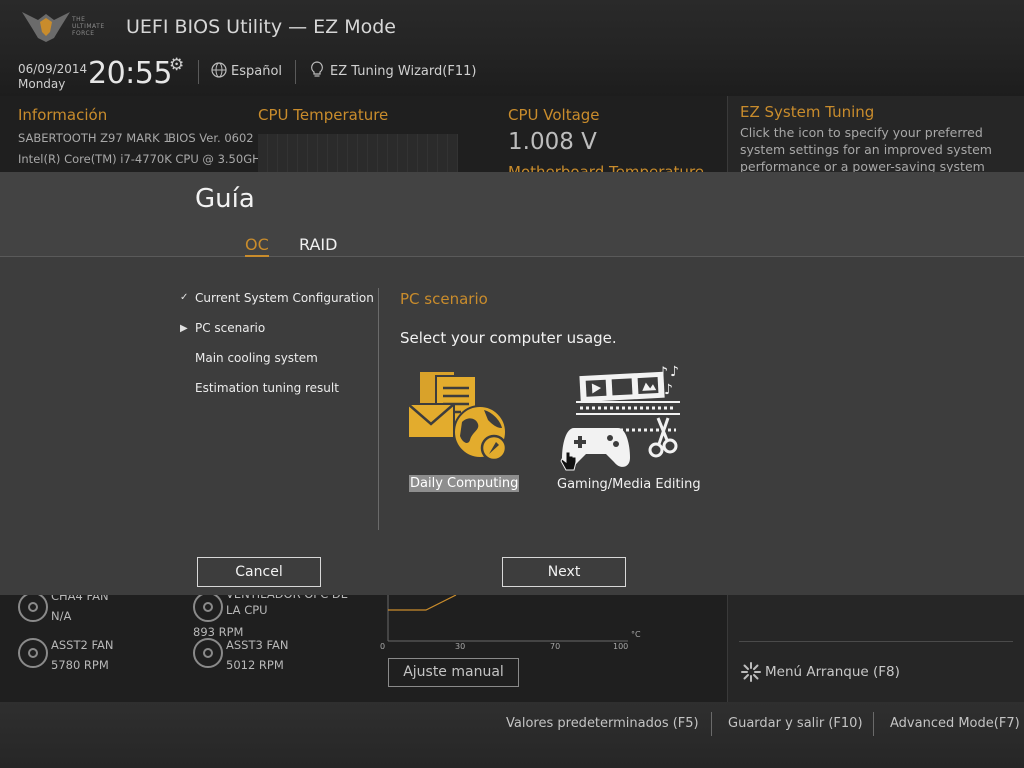  What do you see at coordinates (751, 672) in the screenshot?
I see `boot-menu-icon` at bounding box center [751, 672].